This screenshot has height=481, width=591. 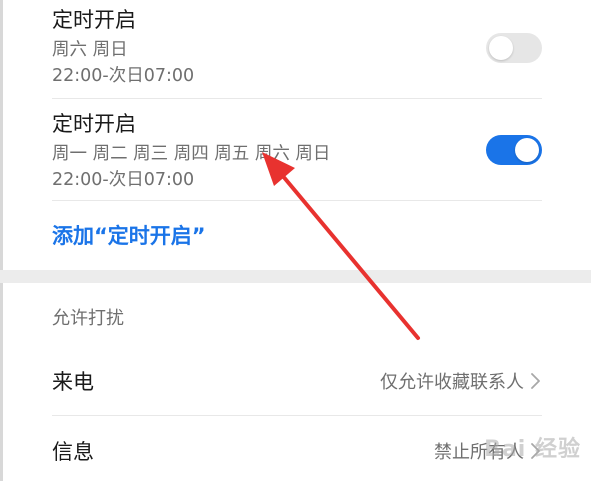 I want to click on schedule-days: 周一 周二 周三 周四 周五 周六 周日, so click(x=191, y=154).